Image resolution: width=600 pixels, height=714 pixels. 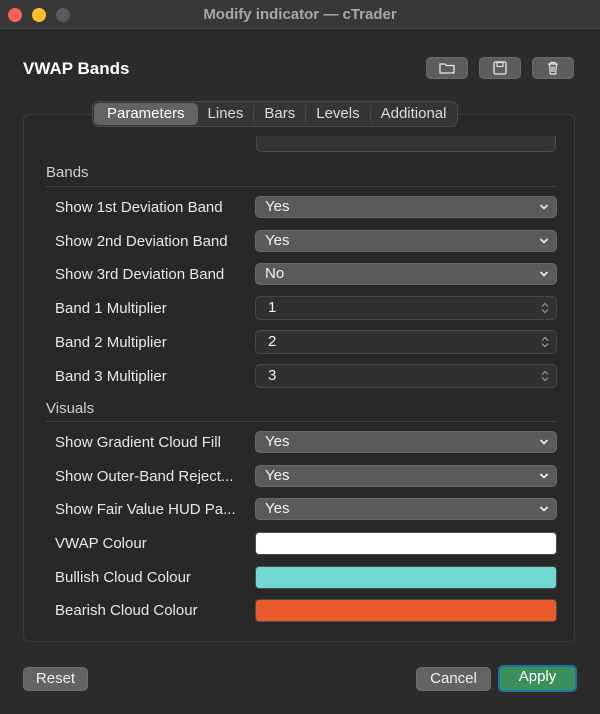 What do you see at coordinates (406, 342) in the screenshot?
I see `band-2-multiplier-stepper: 2` at bounding box center [406, 342].